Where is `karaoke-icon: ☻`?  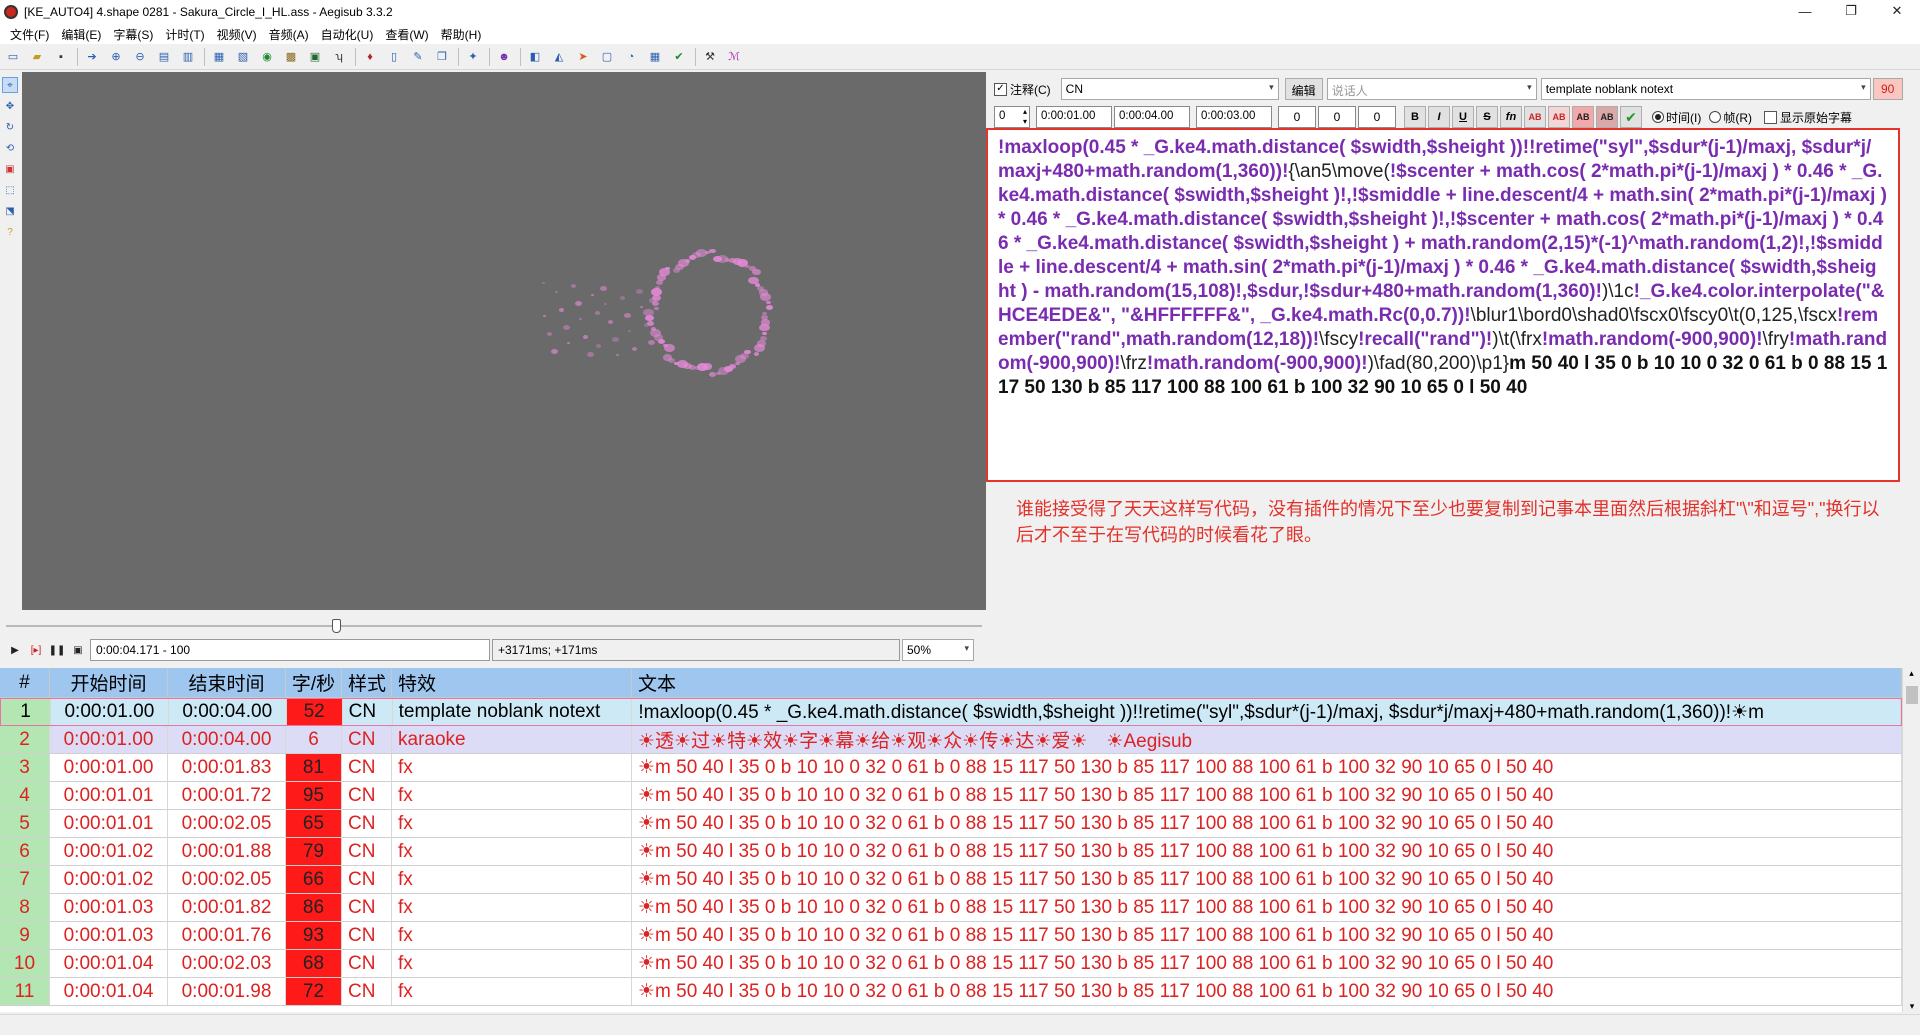
karaoke-icon: ☻ is located at coordinates (504, 57).